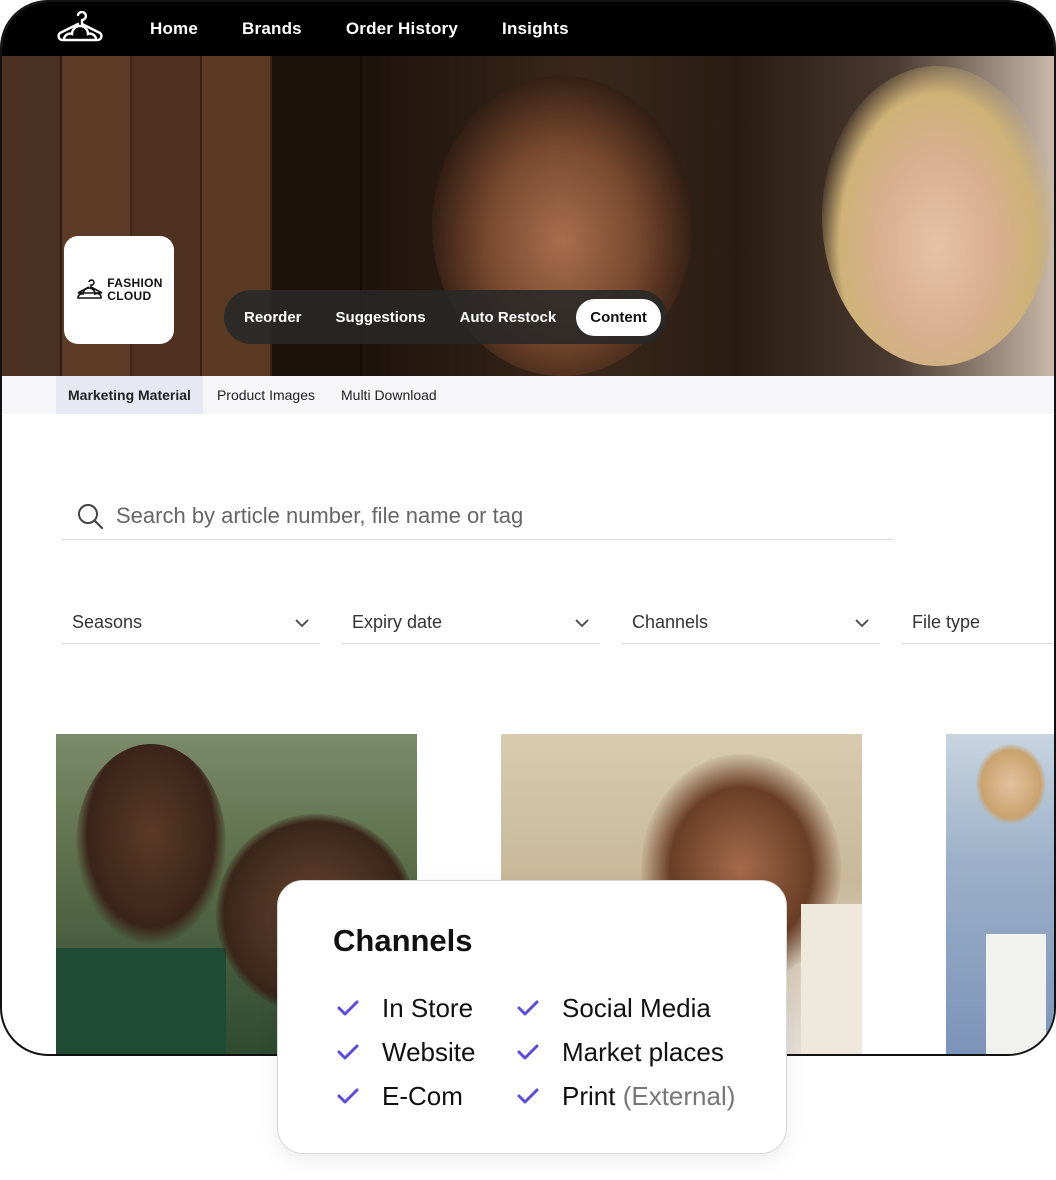 The image size is (1056, 1180). I want to click on filter-row: Seasons Expiry date Channels File type, so click(558, 623).